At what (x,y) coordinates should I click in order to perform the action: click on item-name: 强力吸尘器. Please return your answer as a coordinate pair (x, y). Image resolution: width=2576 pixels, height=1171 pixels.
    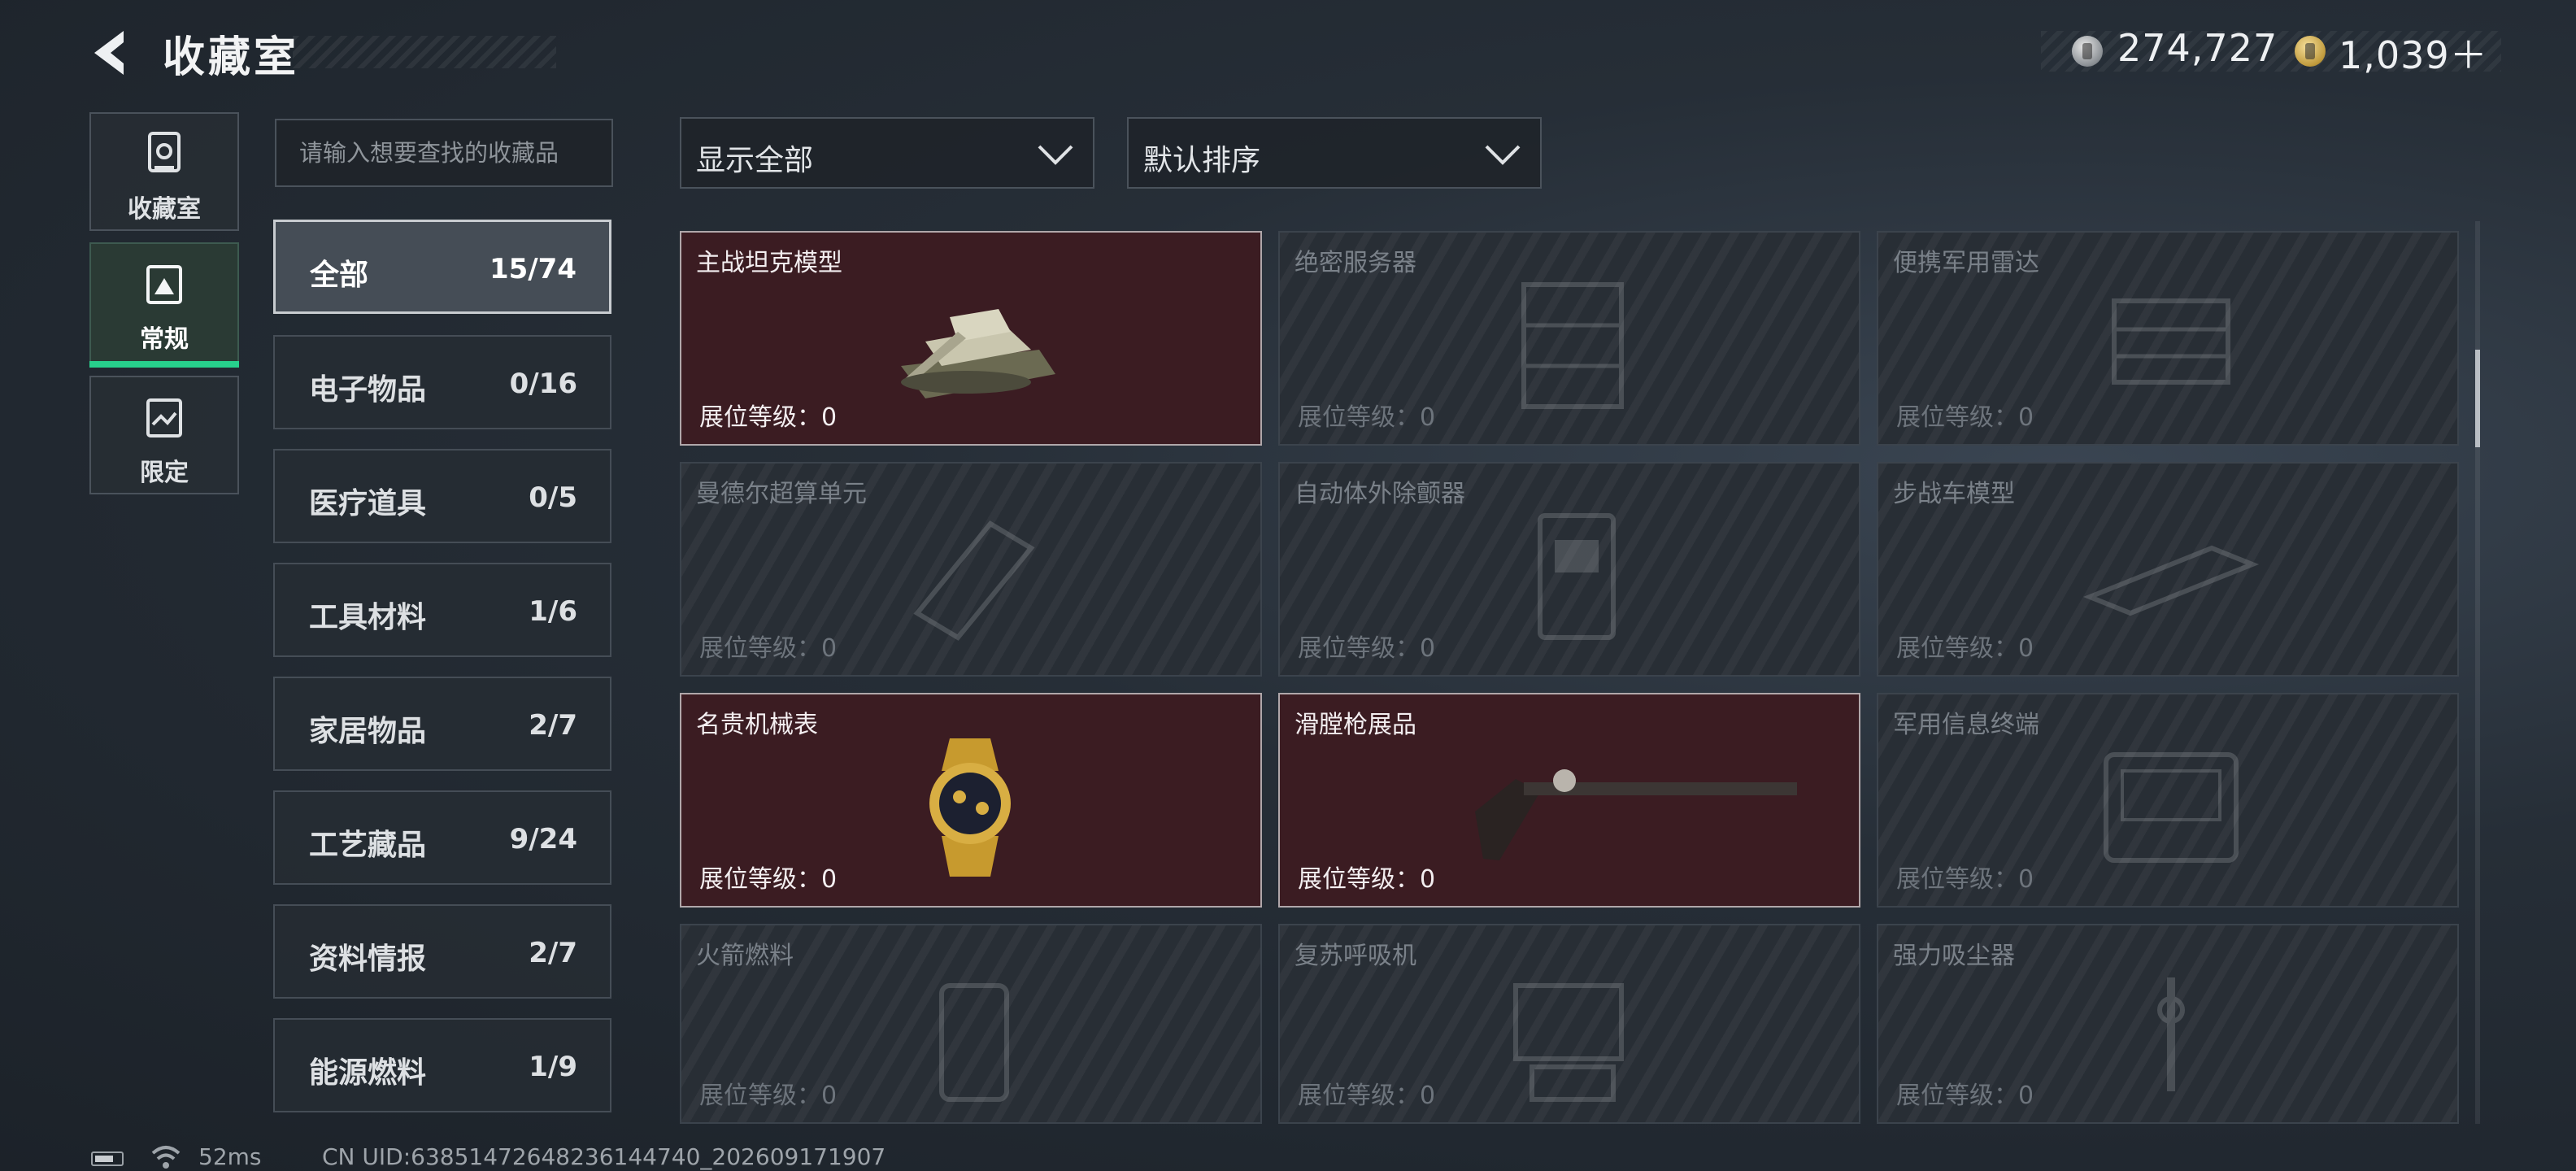
    Looking at the image, I should click on (1954, 956).